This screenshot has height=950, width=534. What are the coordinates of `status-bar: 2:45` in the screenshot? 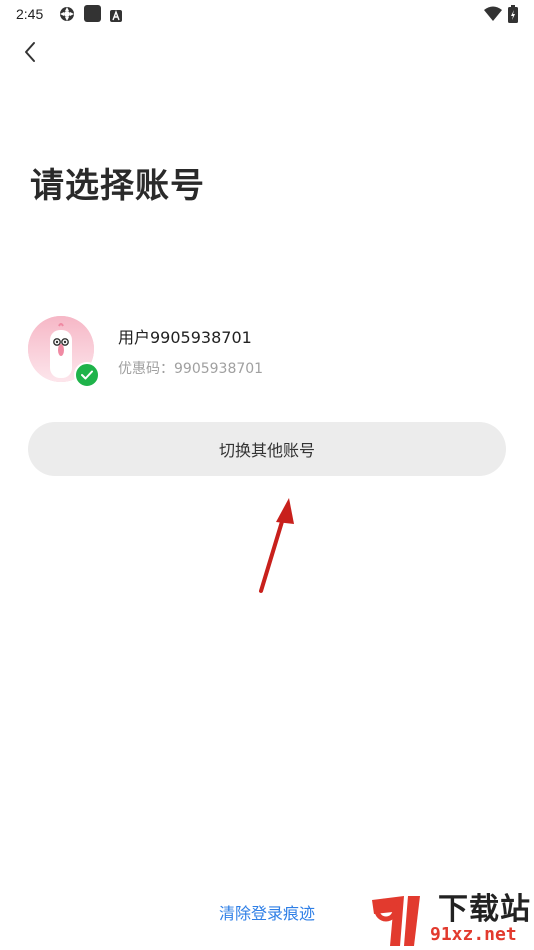 It's located at (267, 14).